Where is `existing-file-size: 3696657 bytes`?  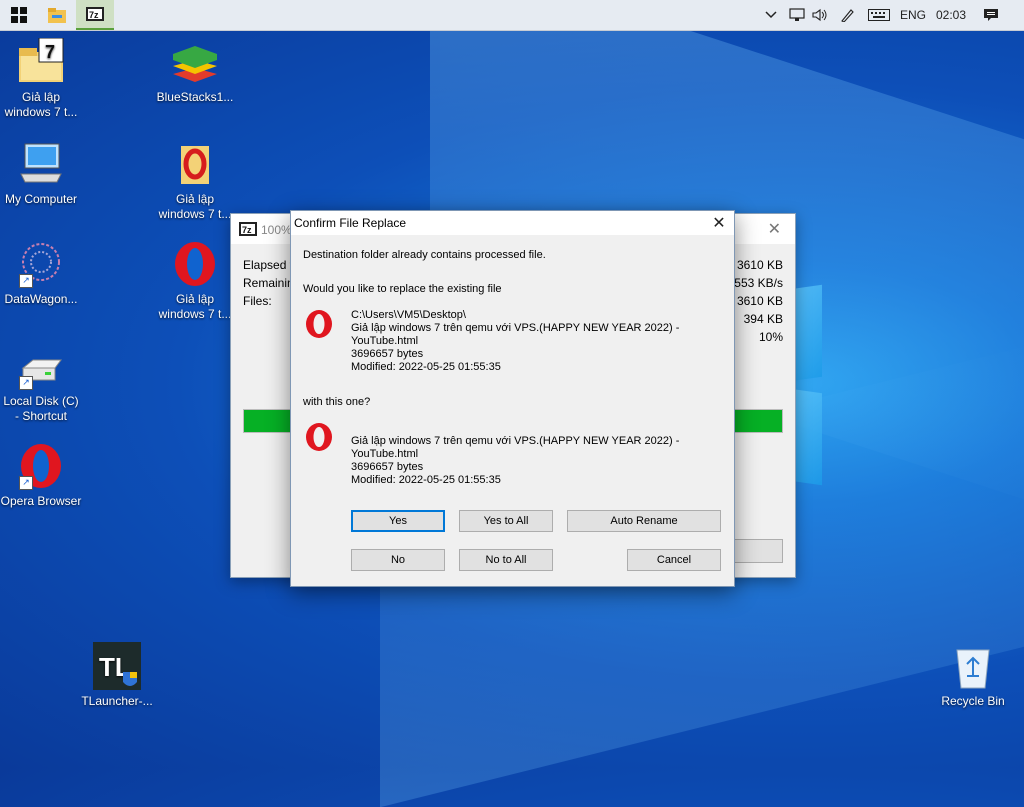
existing-file-size: 3696657 bytes is located at coordinates (387, 354).